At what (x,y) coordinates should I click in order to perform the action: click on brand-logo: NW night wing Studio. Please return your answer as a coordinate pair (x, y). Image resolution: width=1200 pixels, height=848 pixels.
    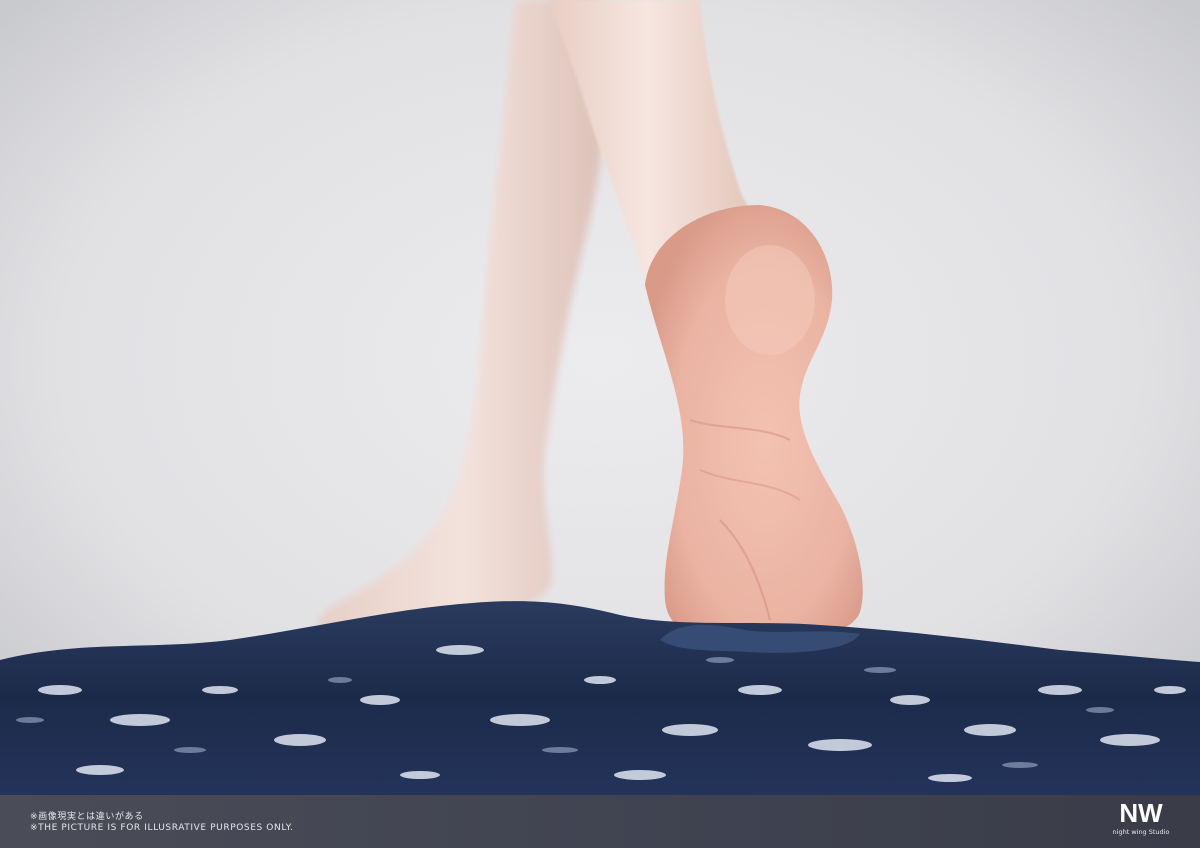
    Looking at the image, I should click on (1141, 821).